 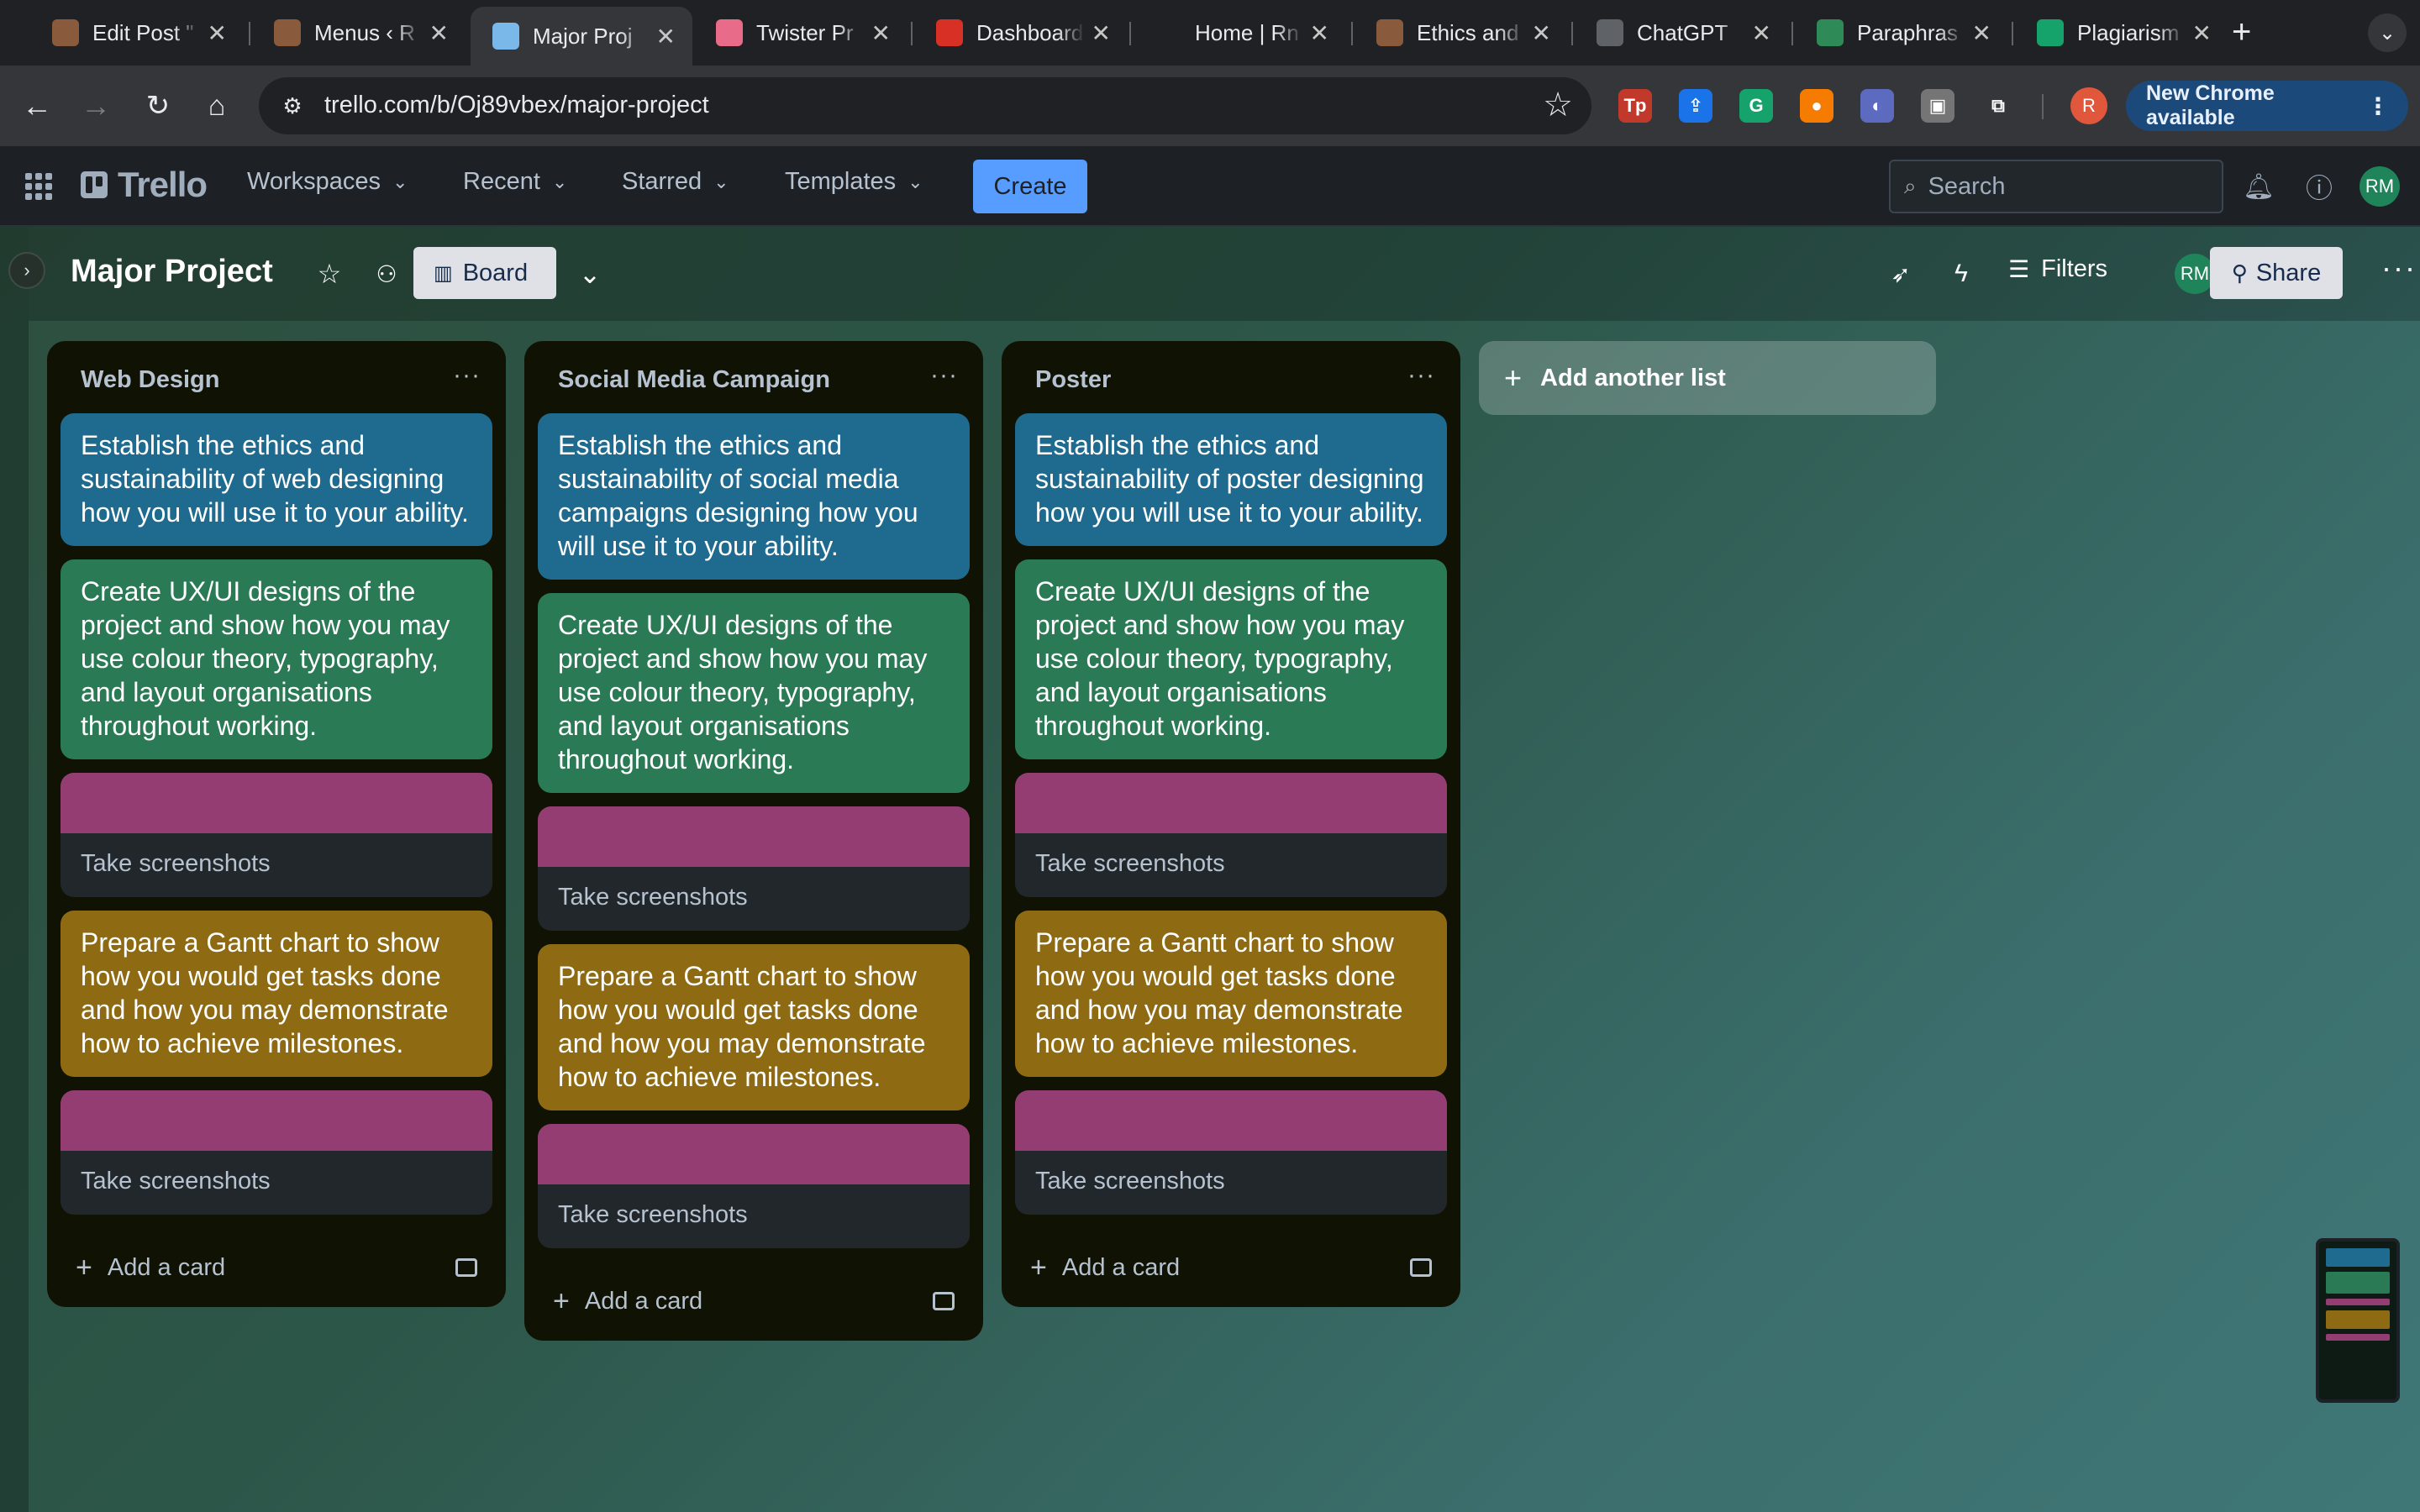 I want to click on trello-logo: Trello, so click(x=144, y=185).